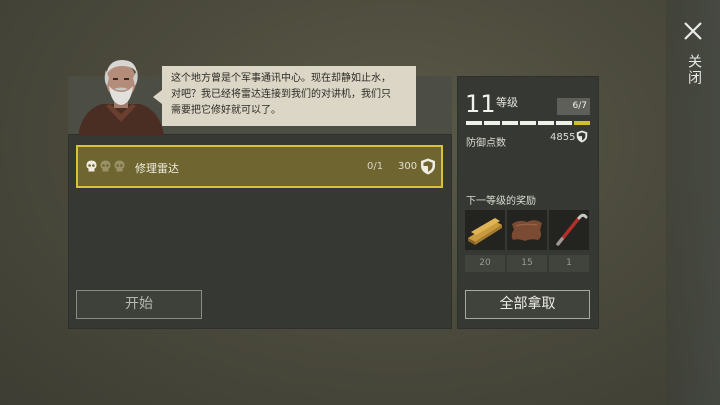 This screenshot has height=405, width=720. I want to click on reward-item: 15, so click(527, 241).